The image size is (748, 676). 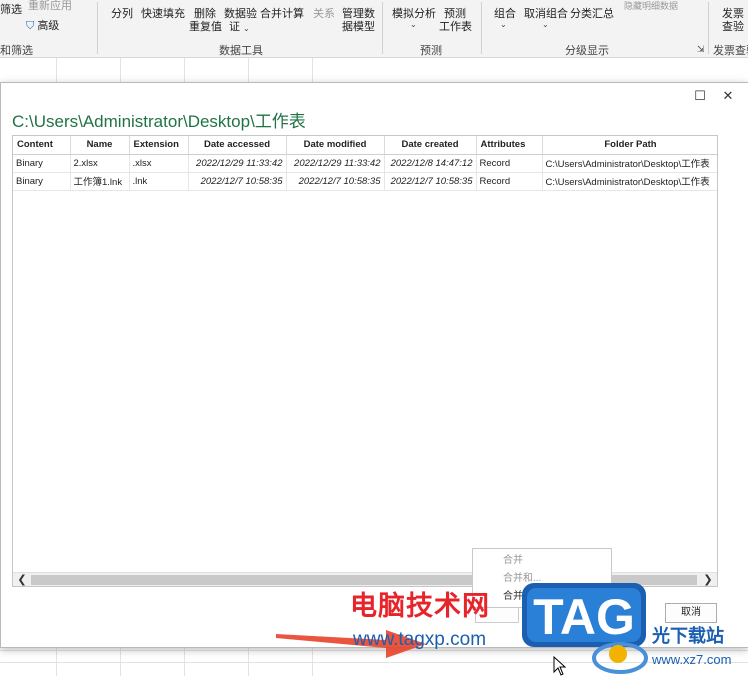 I want to click on watermark-url: www.tagxp.com, so click(x=420, y=639).